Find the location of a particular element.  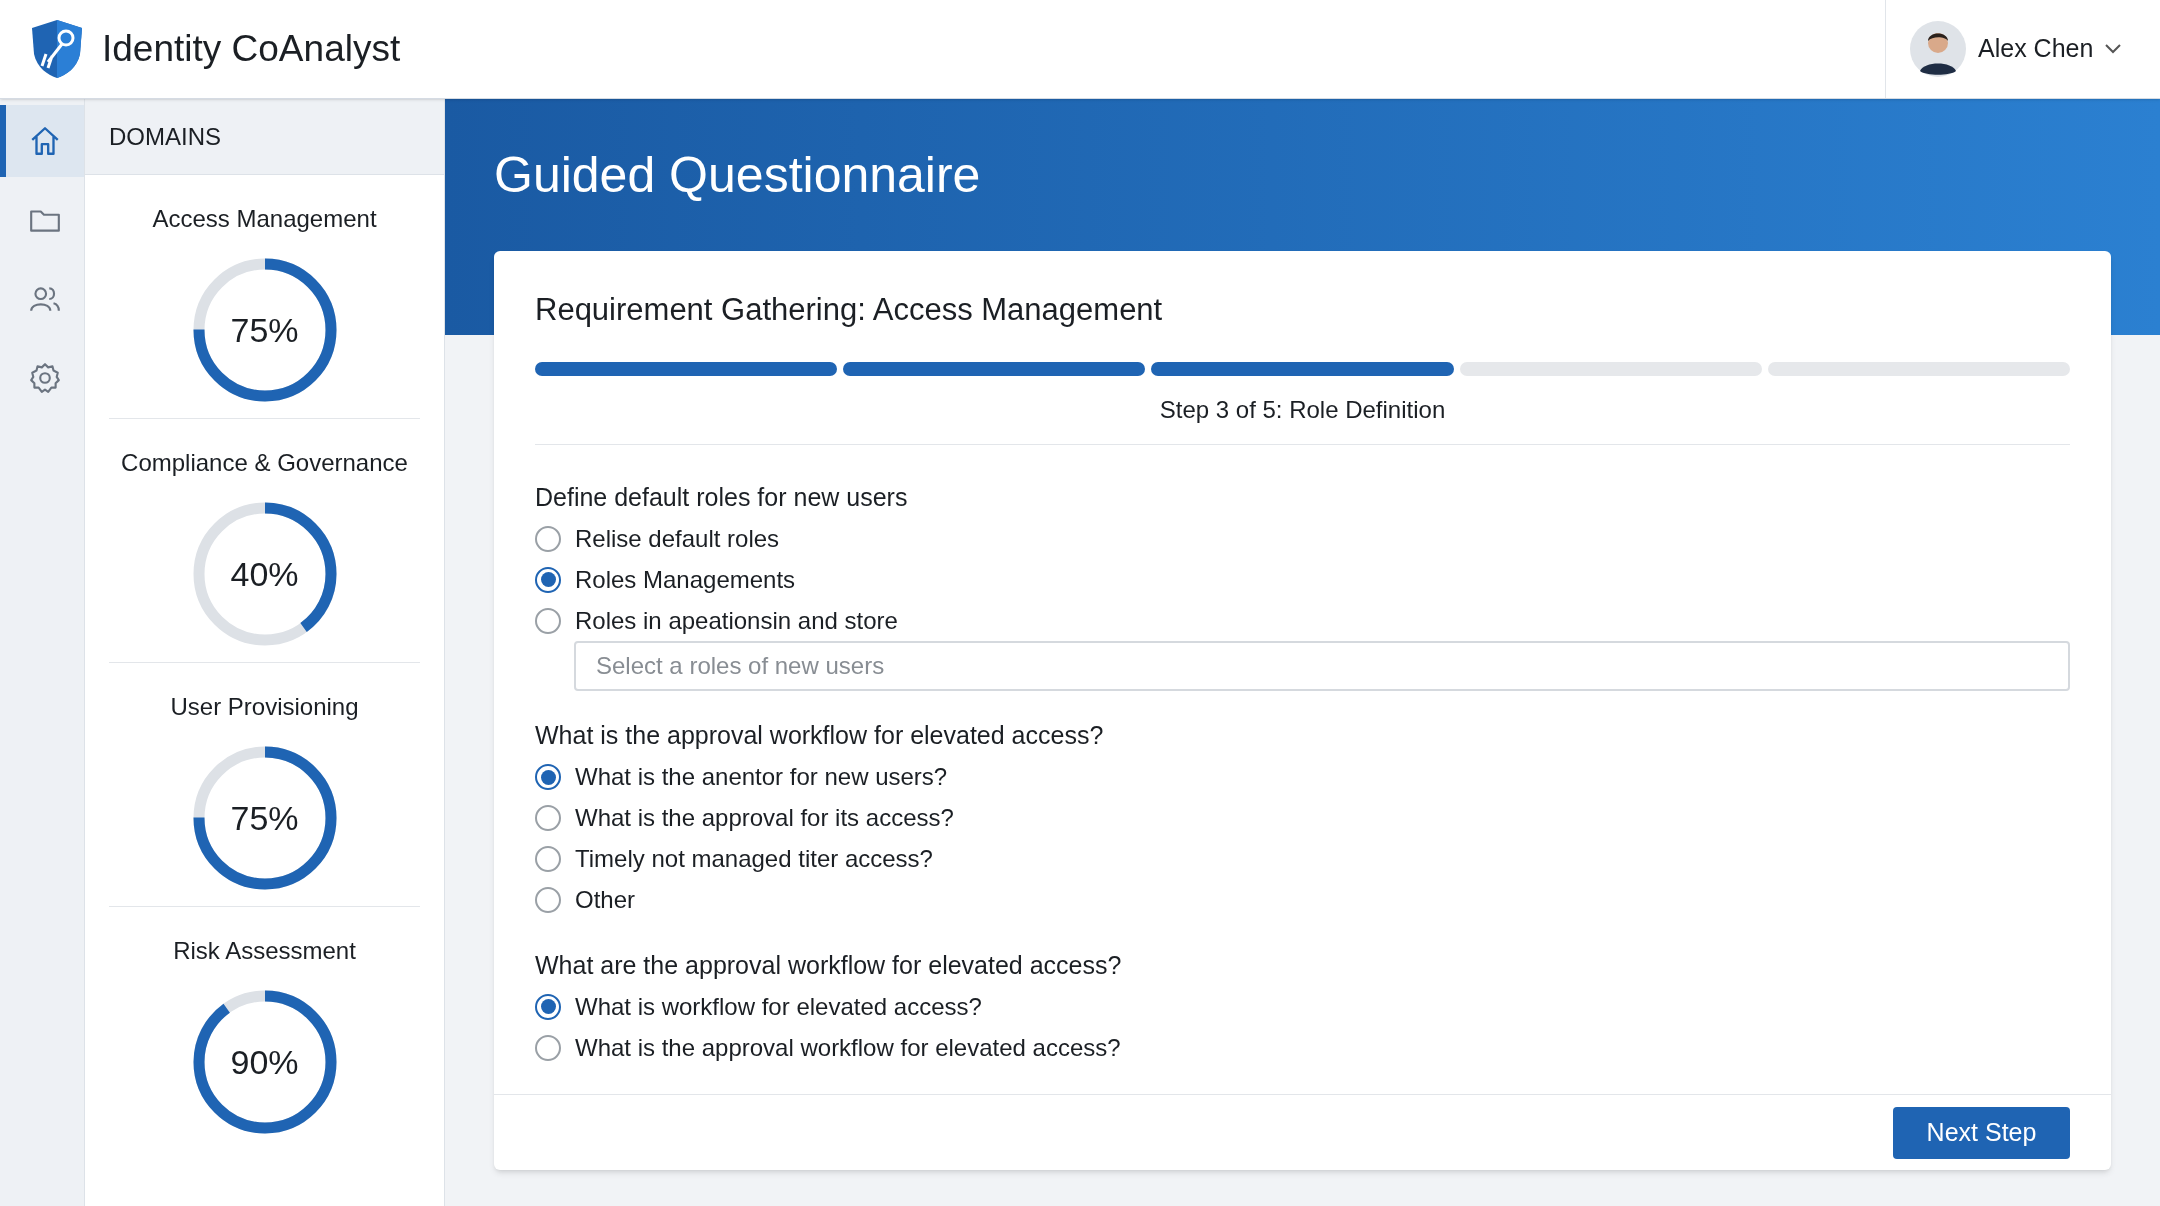

option-label: Relise default roles is located at coordinates (677, 538).